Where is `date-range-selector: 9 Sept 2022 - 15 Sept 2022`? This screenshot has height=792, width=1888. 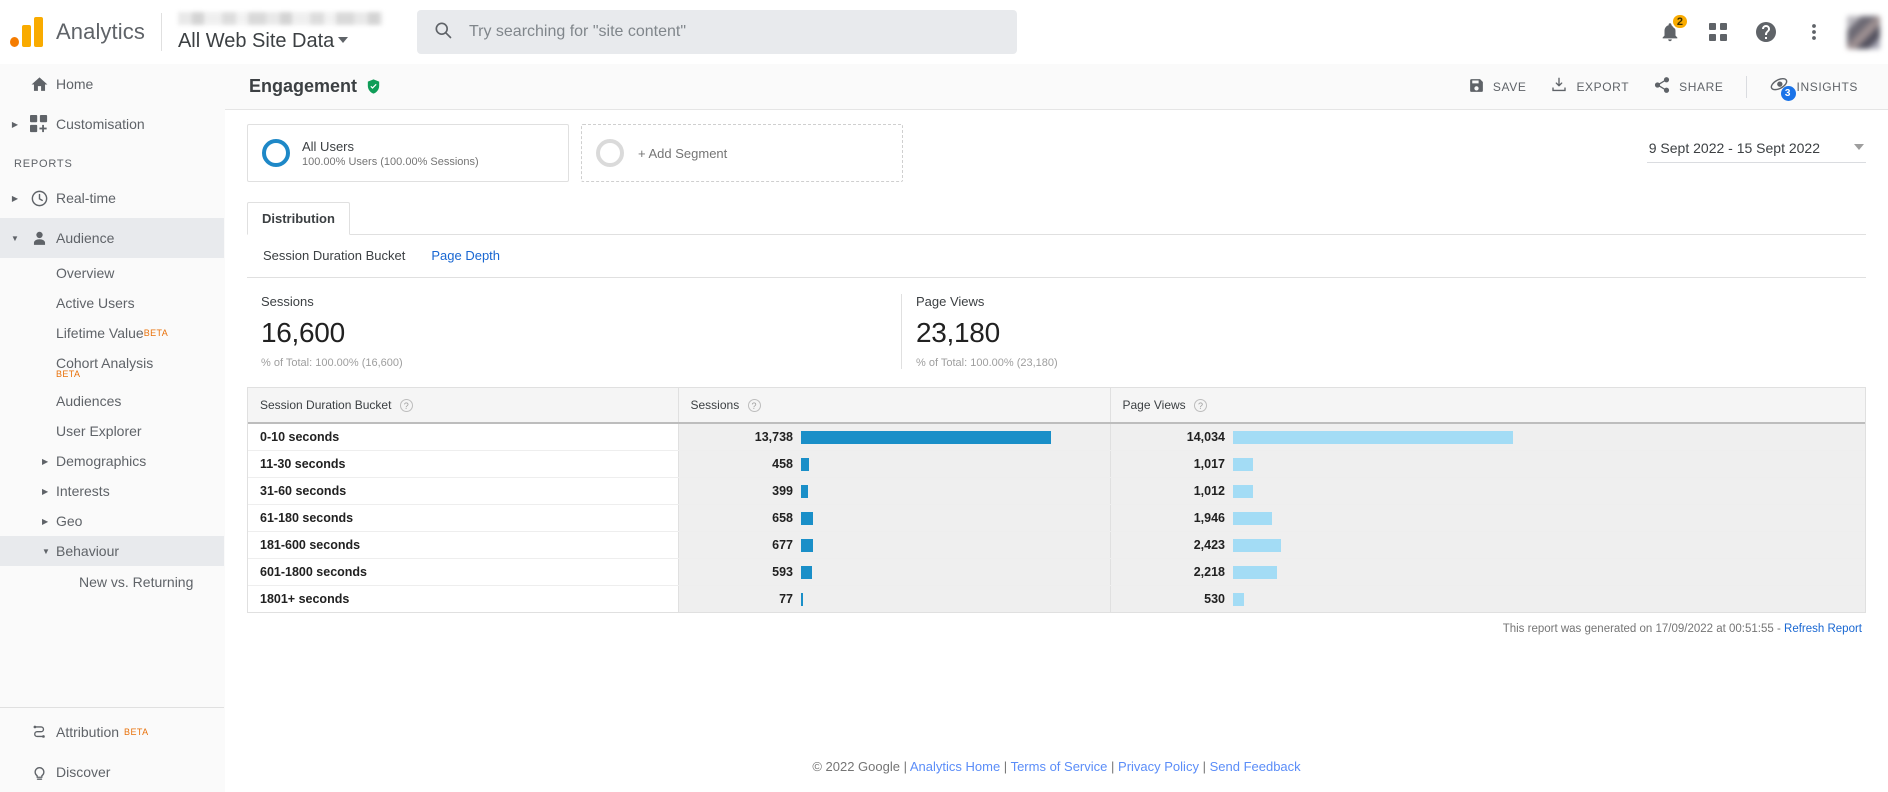
date-range-selector: 9 Sept 2022 - 15 Sept 2022 is located at coordinates (1756, 149).